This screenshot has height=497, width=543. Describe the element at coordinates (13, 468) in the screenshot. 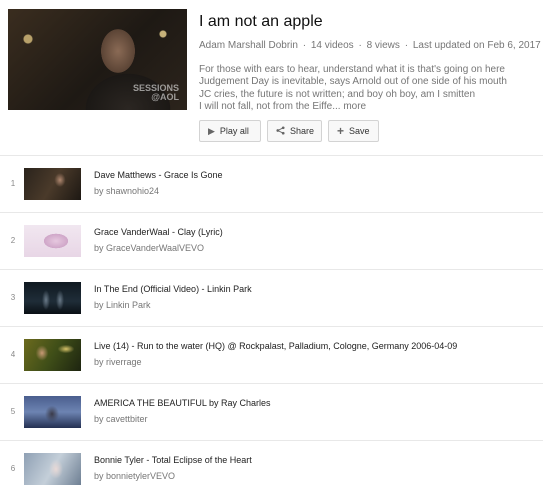

I see `video-index: 6` at that location.